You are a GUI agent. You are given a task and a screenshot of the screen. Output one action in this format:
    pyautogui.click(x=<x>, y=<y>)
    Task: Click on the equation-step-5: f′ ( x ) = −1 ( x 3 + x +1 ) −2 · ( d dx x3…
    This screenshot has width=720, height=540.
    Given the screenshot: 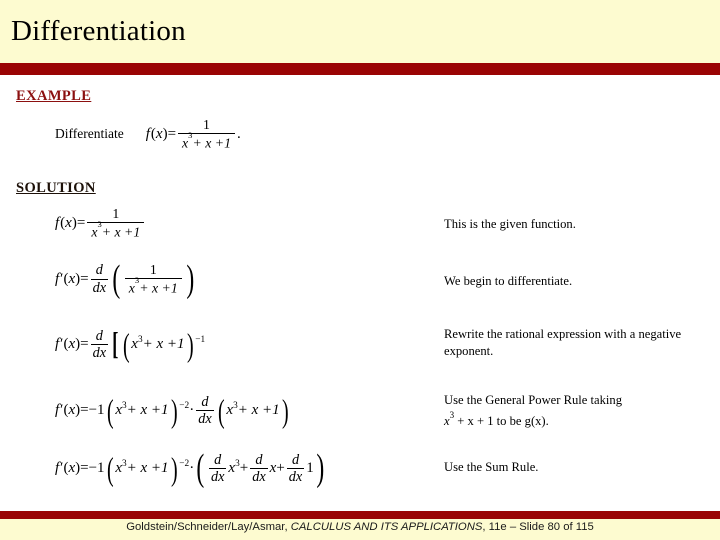 What is the action you would take?
    pyautogui.click(x=191, y=468)
    